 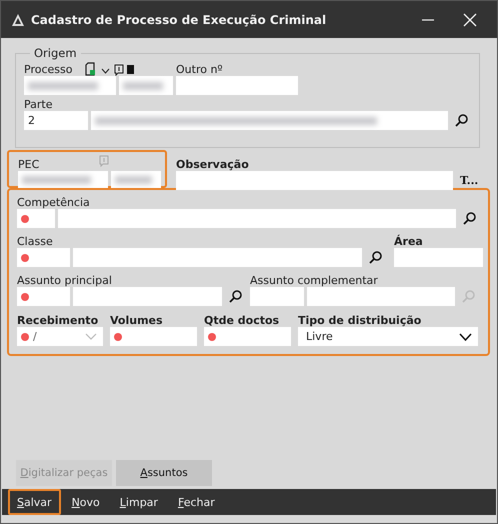 What do you see at coordinates (164, 473) in the screenshot?
I see `action-button: Assuntos` at bounding box center [164, 473].